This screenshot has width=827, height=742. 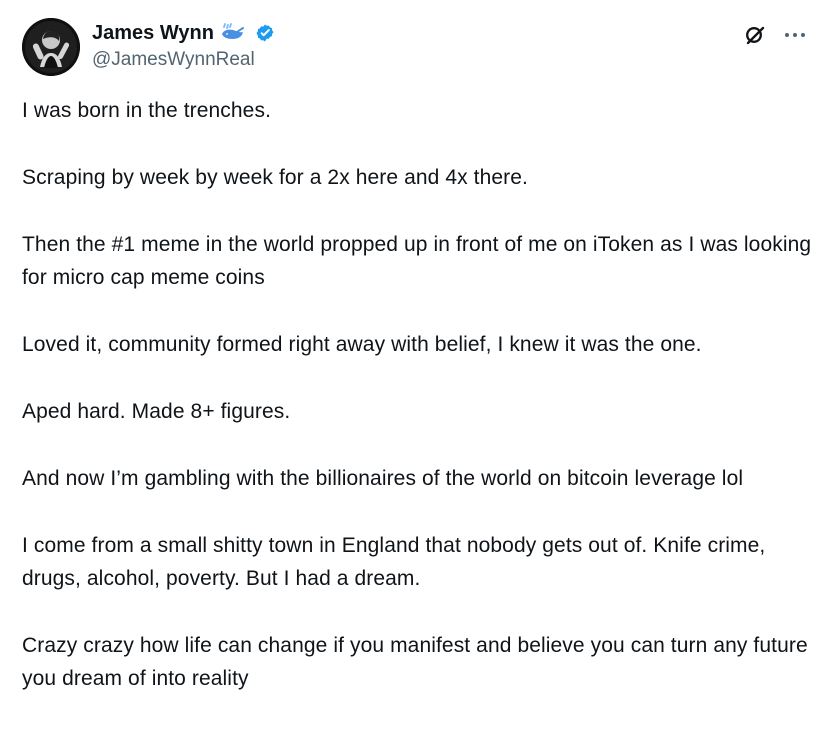 I want to click on tweet-header: James Wynn @JamesWynnReal, so click(x=415, y=48).